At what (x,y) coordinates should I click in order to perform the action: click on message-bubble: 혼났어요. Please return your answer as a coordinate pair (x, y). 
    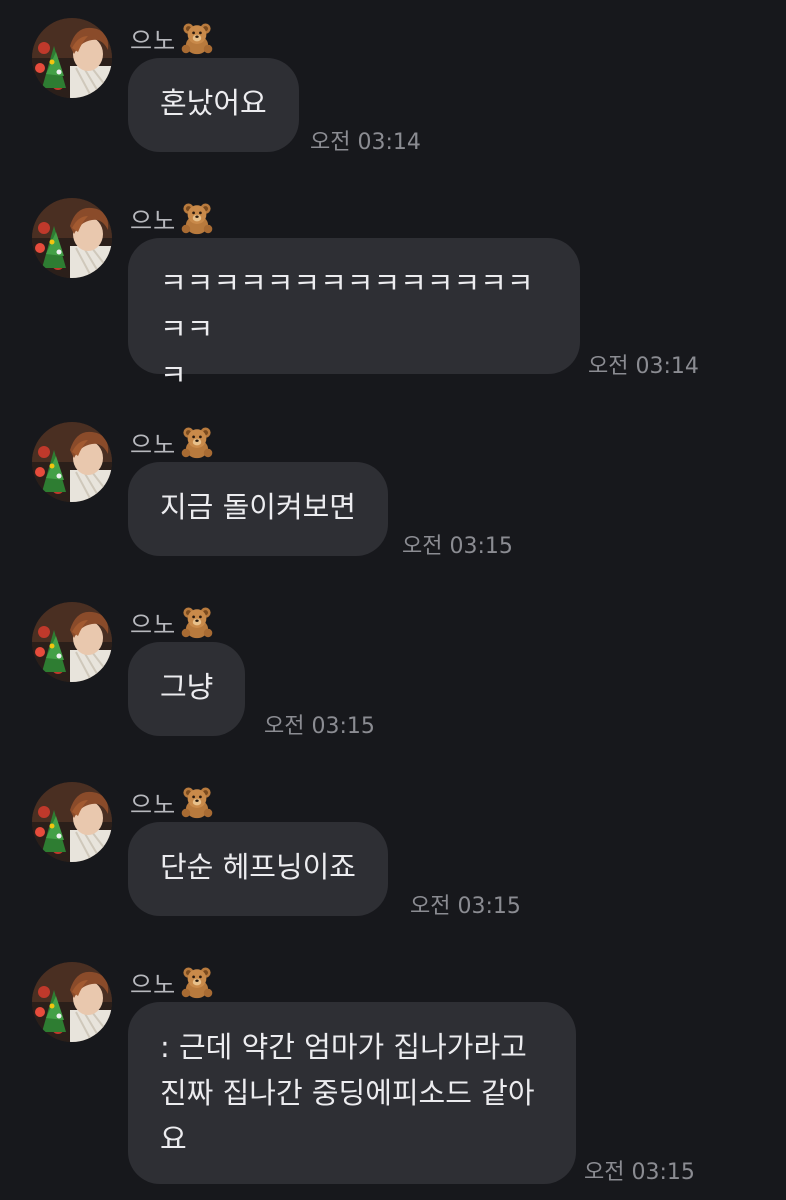
    Looking at the image, I should click on (213, 105).